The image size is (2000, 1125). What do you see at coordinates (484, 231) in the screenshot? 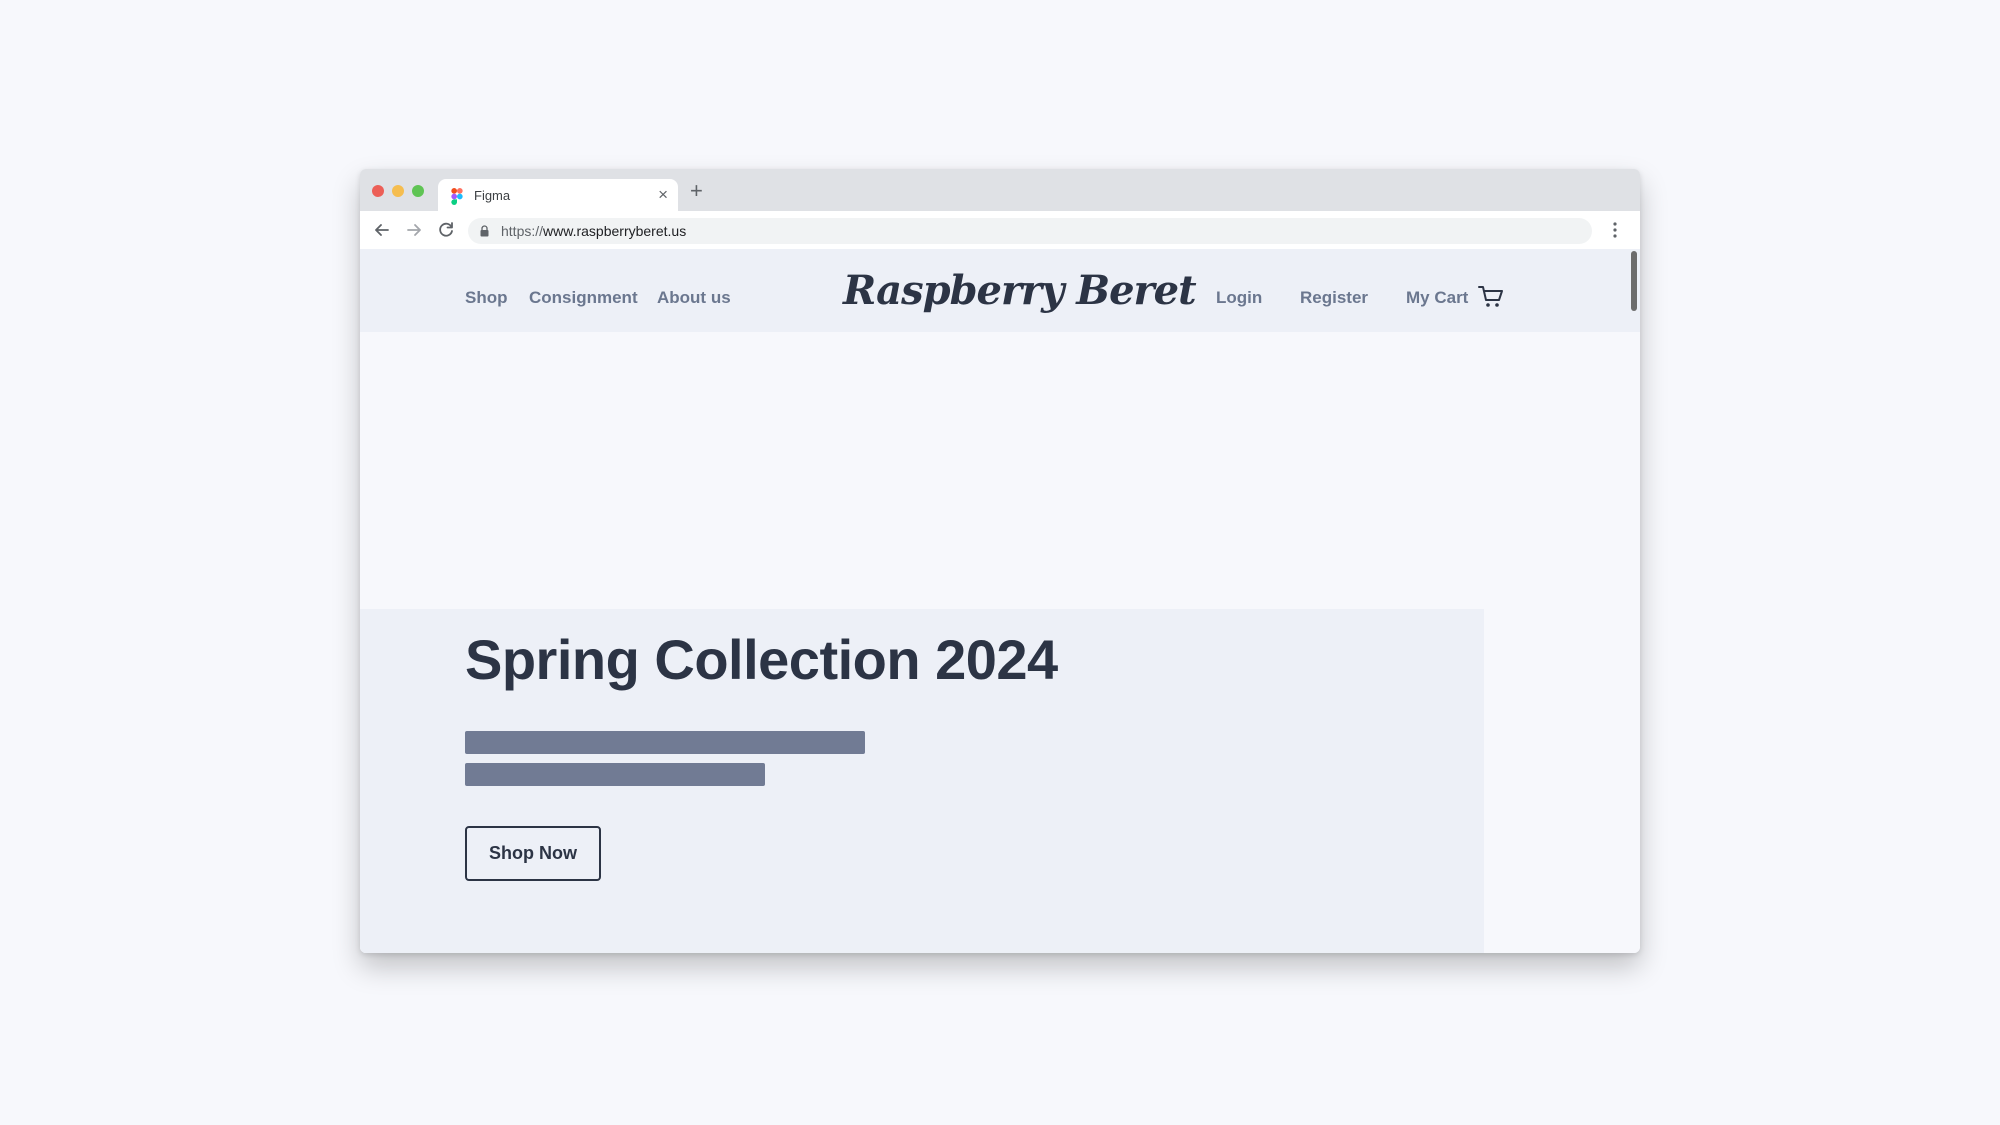
I see `lock-icon` at bounding box center [484, 231].